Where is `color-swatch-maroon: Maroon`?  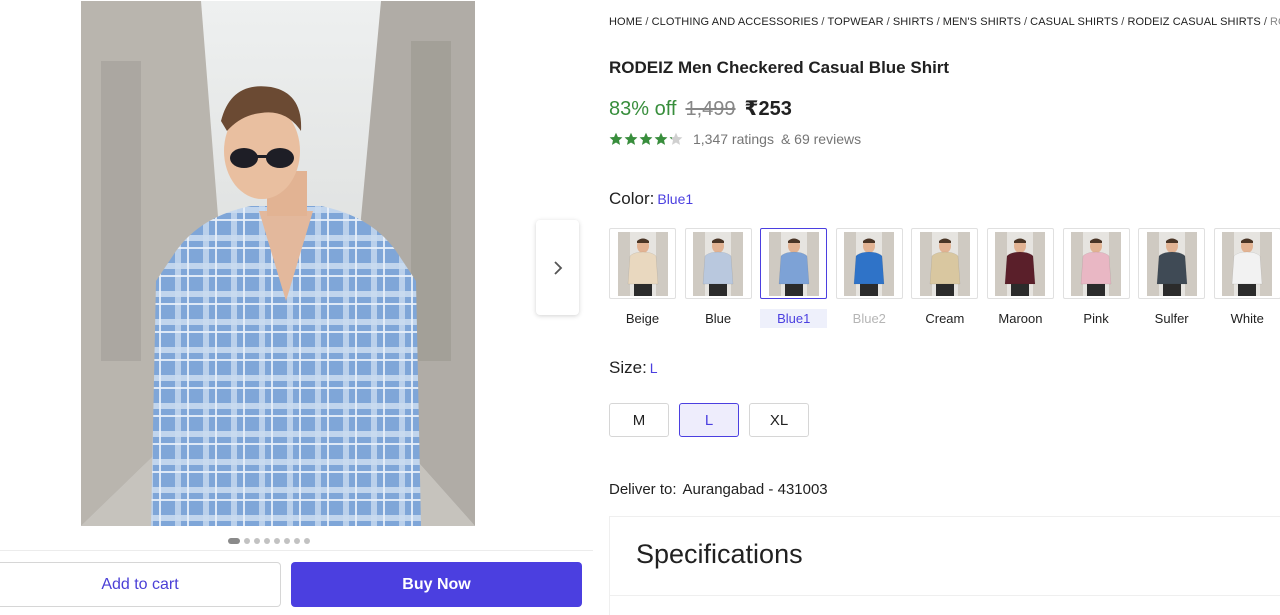
color-swatch-maroon: Maroon is located at coordinates (1020, 278).